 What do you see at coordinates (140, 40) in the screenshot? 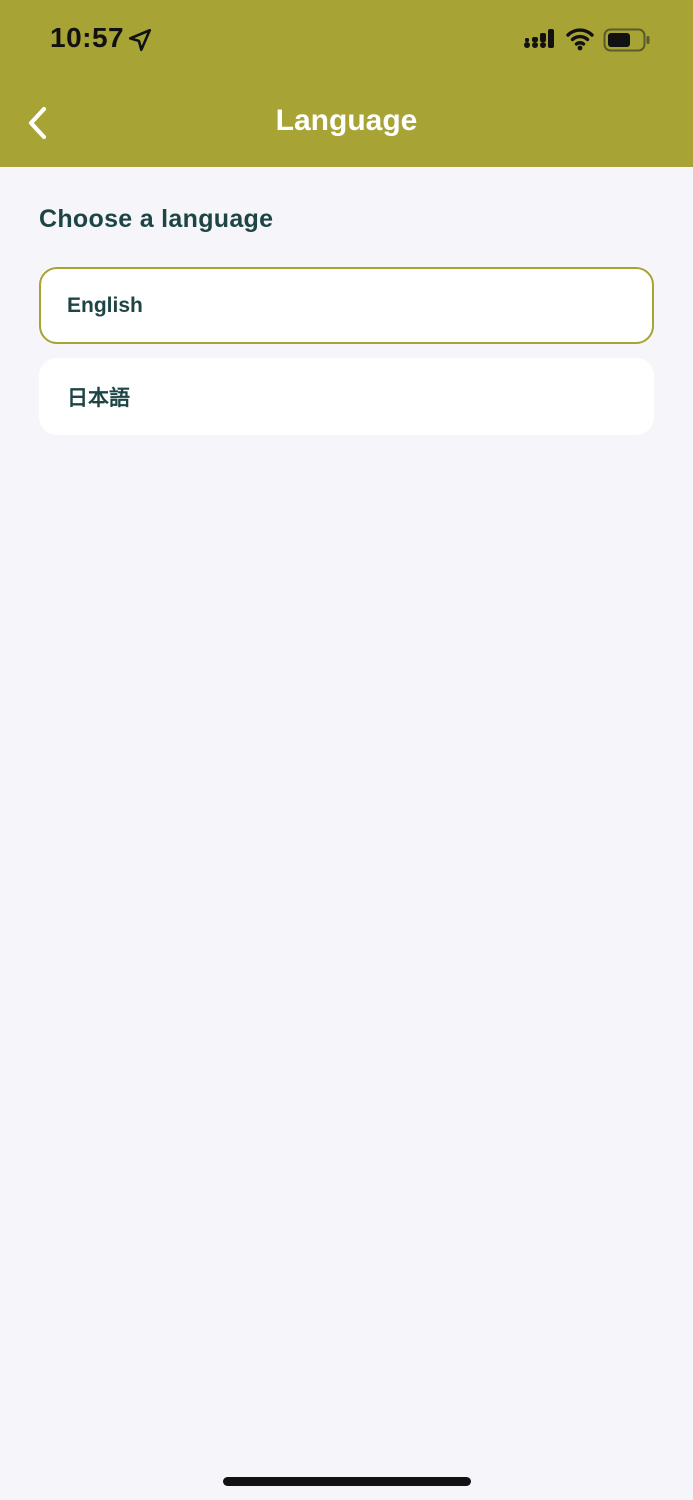
I see `location-arrow-icon` at bounding box center [140, 40].